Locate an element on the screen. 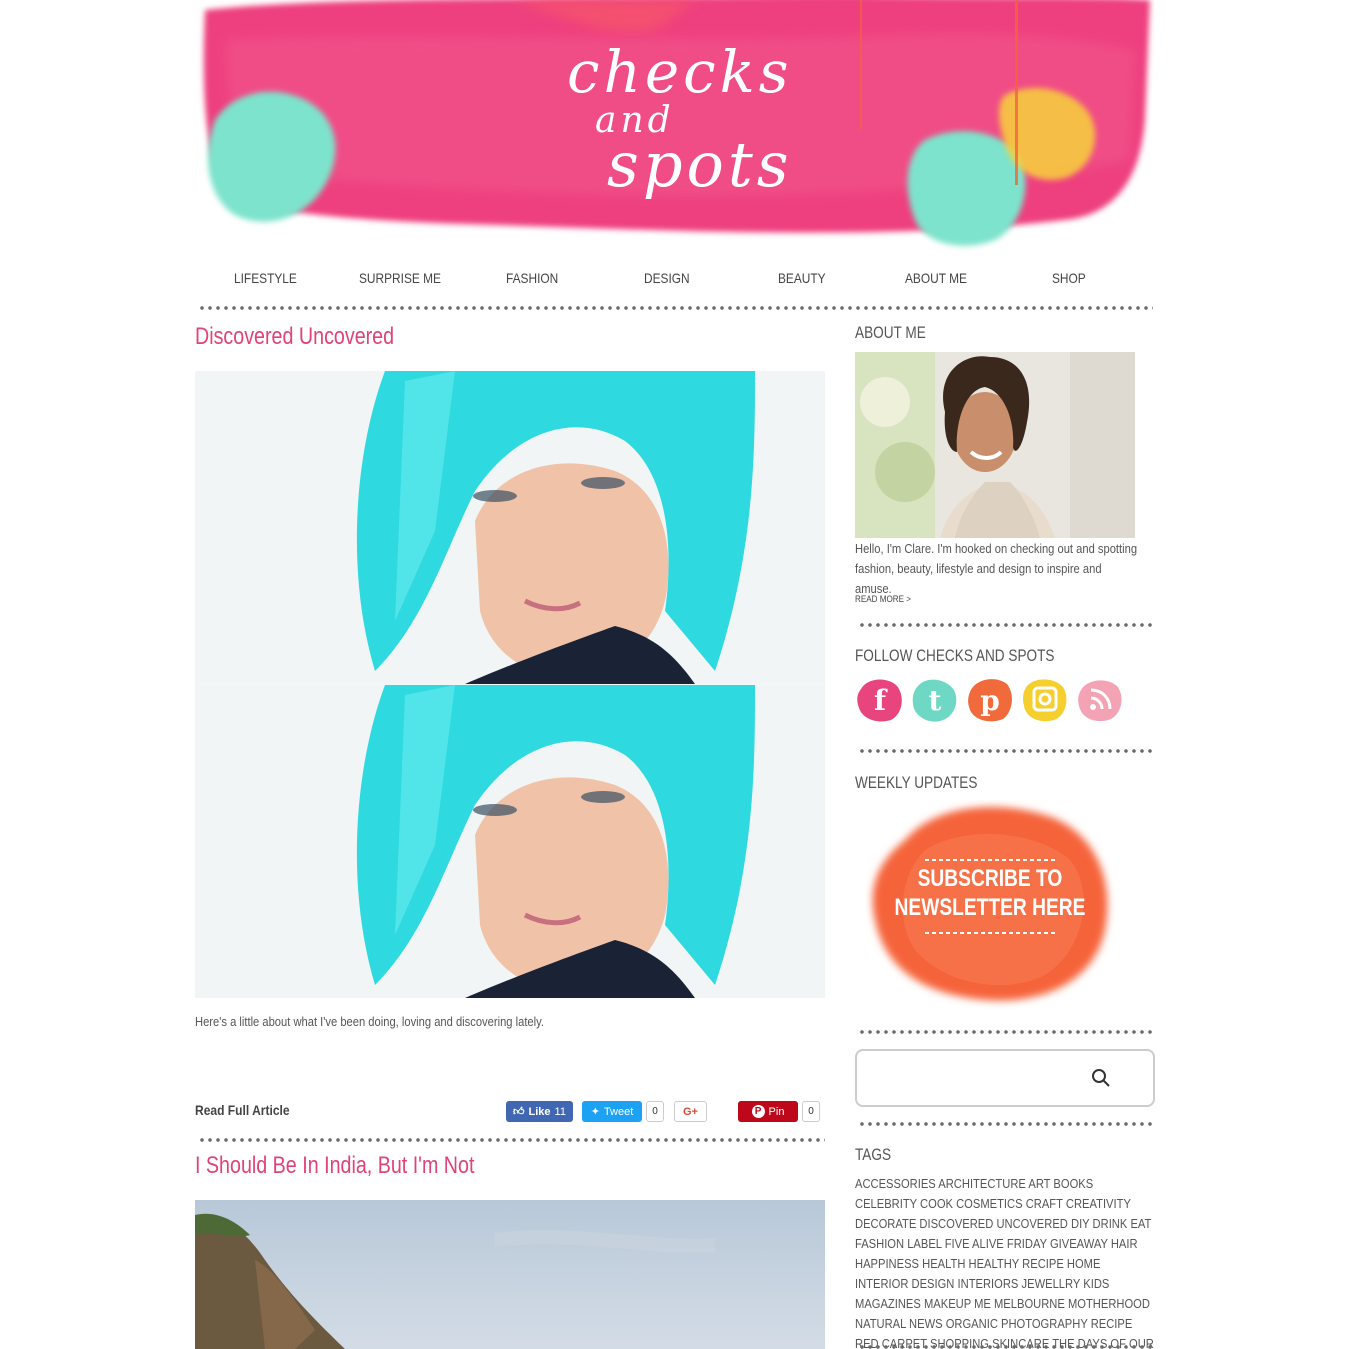 The image size is (1349, 1349). svg-text: f is located at coordinates (881, 700).